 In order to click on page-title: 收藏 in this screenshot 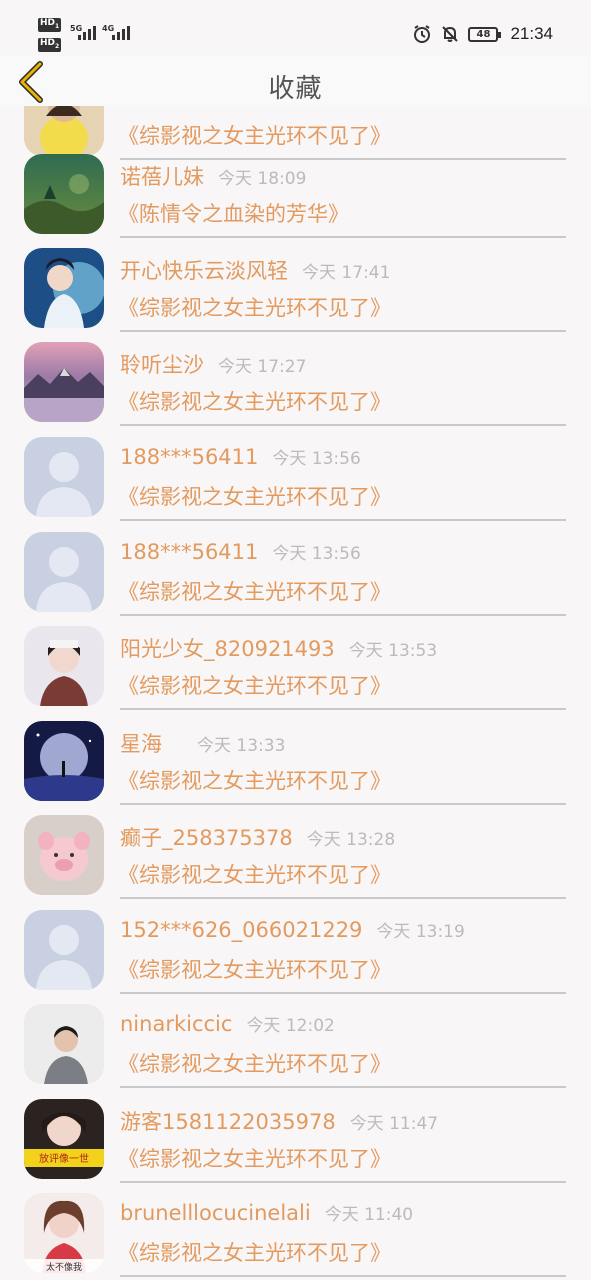, I will do `click(295, 89)`.